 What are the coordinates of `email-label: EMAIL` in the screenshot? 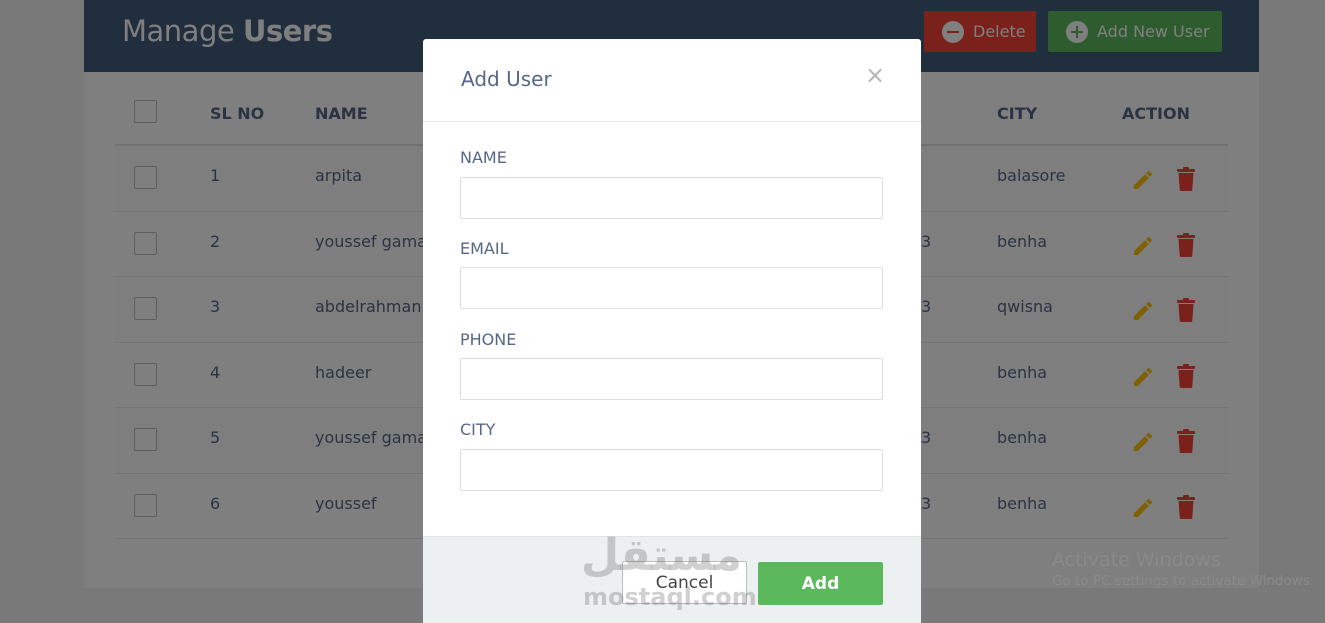 It's located at (484, 248).